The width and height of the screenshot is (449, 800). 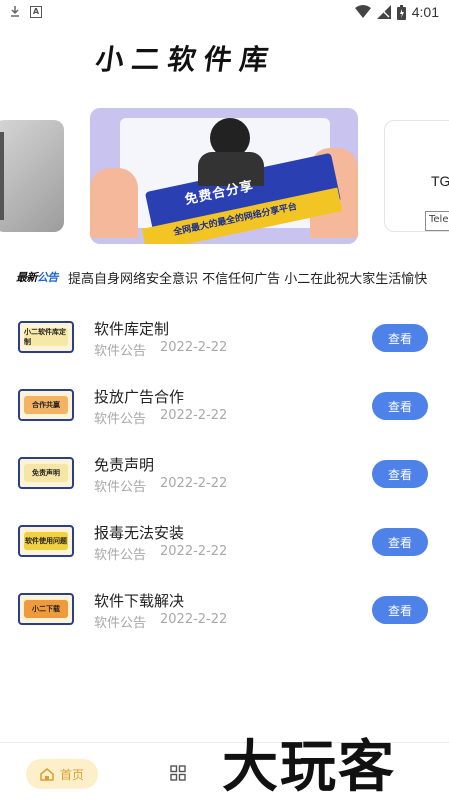 I want to click on clock-time: 4:01, so click(x=425, y=12).